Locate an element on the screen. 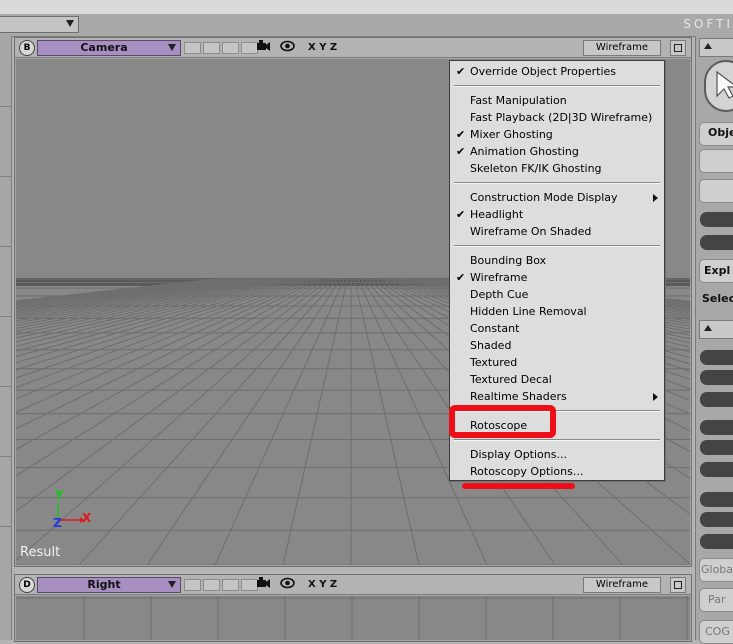 The height and width of the screenshot is (644, 733). menu-item-shaded: Shaded is located at coordinates (557, 345).